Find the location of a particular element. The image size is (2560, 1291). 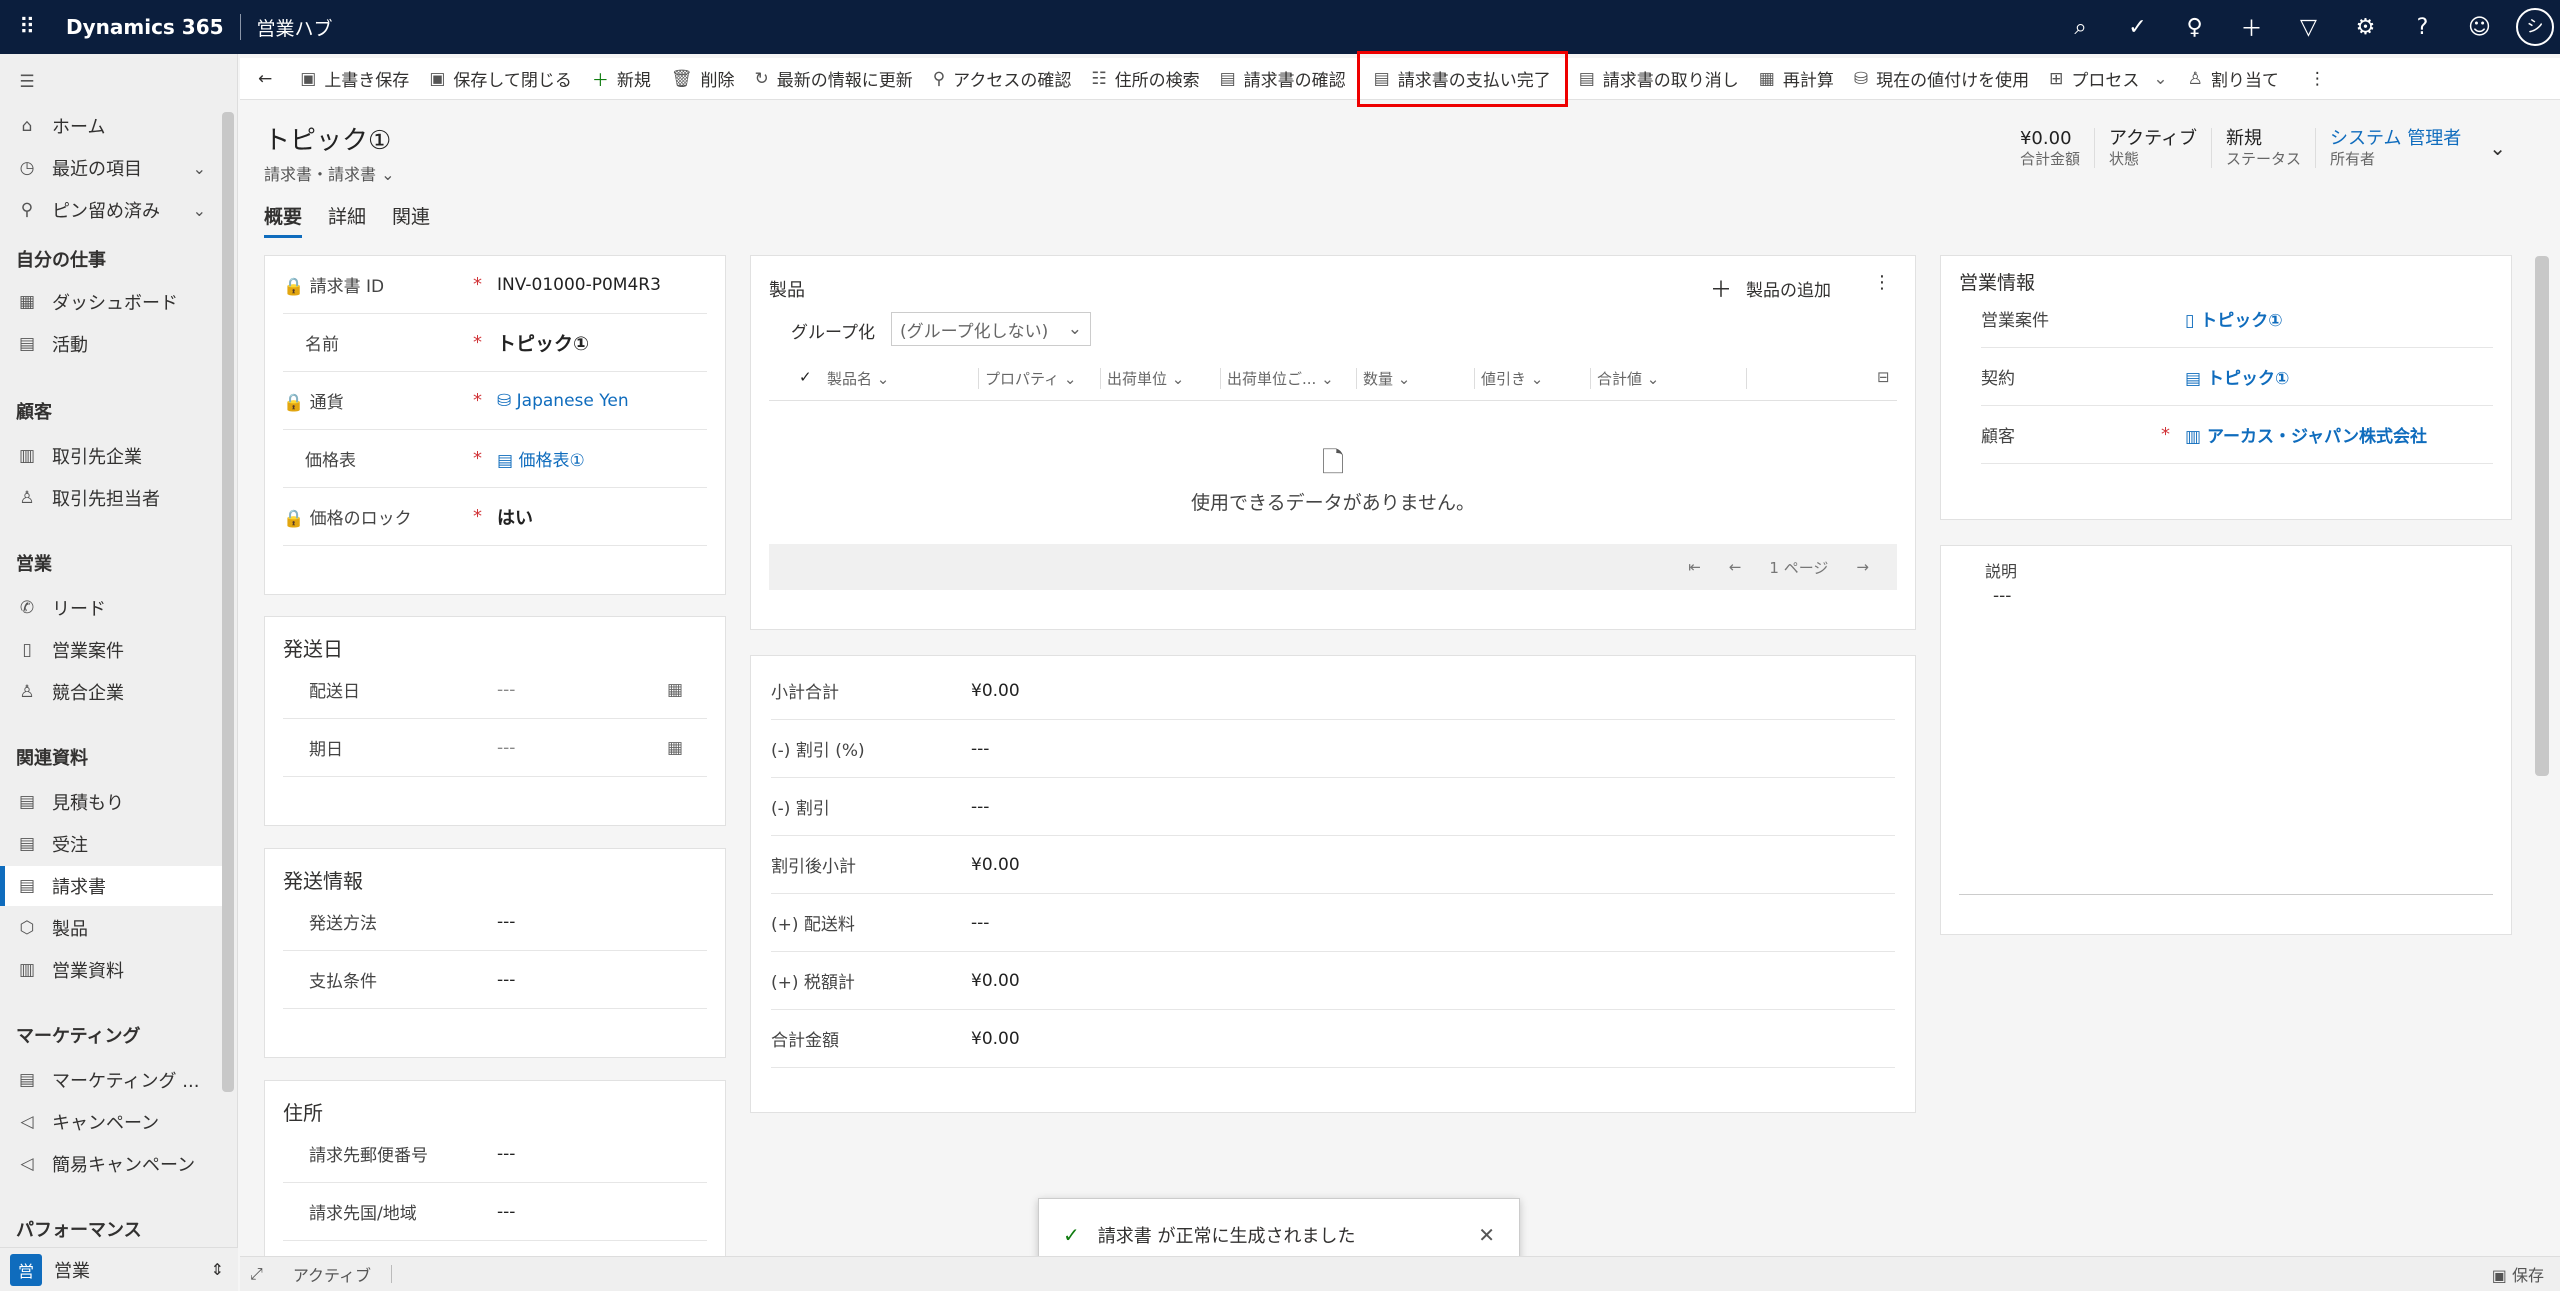

feedback-icon: ☺ is located at coordinates (2479, 27).